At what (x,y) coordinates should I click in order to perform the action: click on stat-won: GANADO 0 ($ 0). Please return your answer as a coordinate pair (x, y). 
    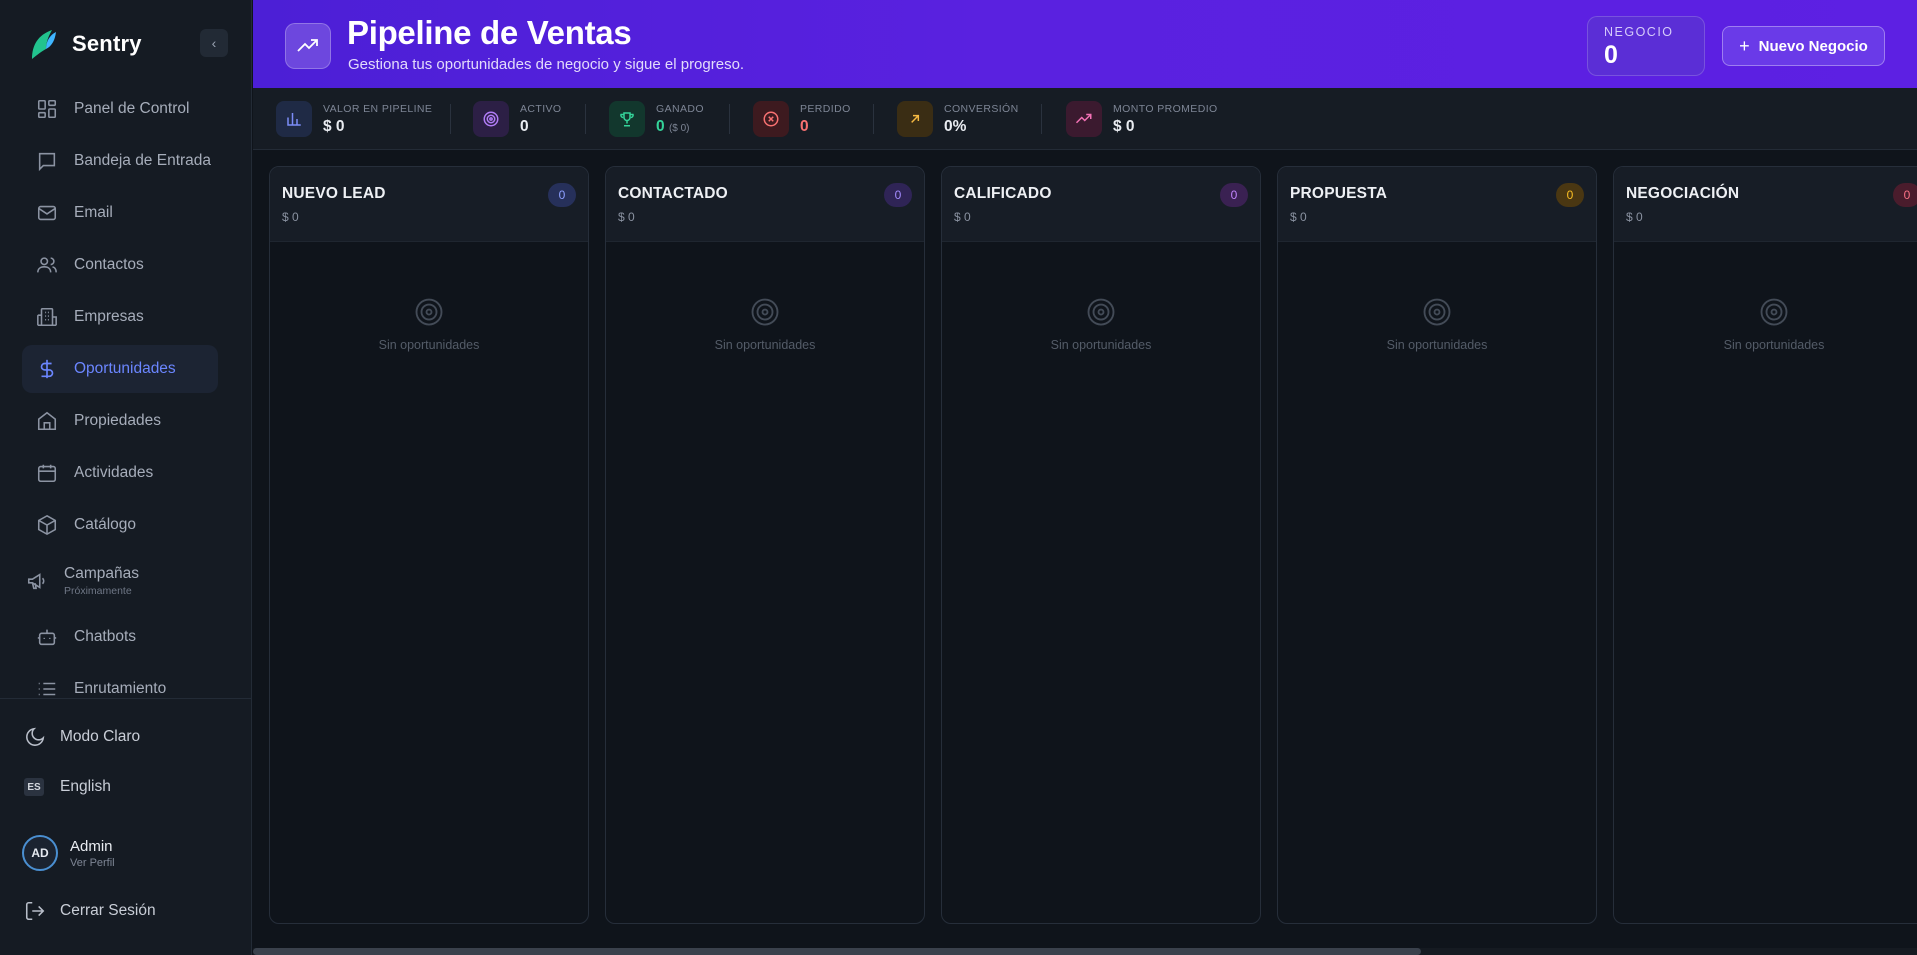
    Looking at the image, I should click on (656, 119).